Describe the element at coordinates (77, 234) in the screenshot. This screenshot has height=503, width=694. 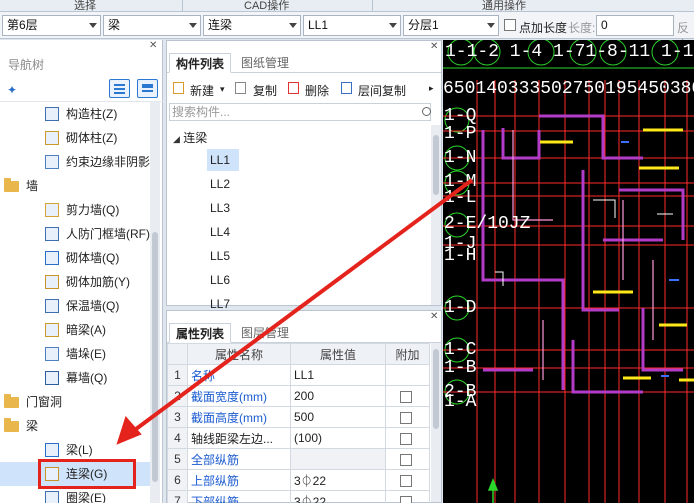
I see `nav-item-5: 人防门框墙(RF)` at that location.